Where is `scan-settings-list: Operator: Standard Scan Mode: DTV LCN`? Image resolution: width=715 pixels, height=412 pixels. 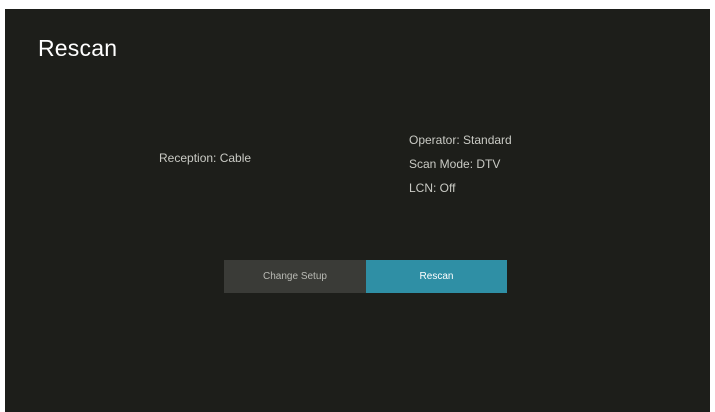 scan-settings-list: Operator: Standard Scan Mode: DTV LCN is located at coordinates (460, 164).